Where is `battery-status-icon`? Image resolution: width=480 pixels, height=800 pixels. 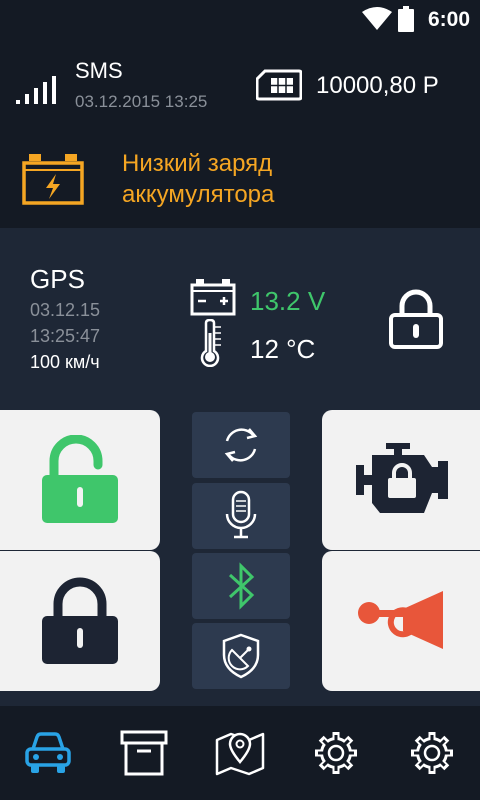
battery-status-icon is located at coordinates (406, 19).